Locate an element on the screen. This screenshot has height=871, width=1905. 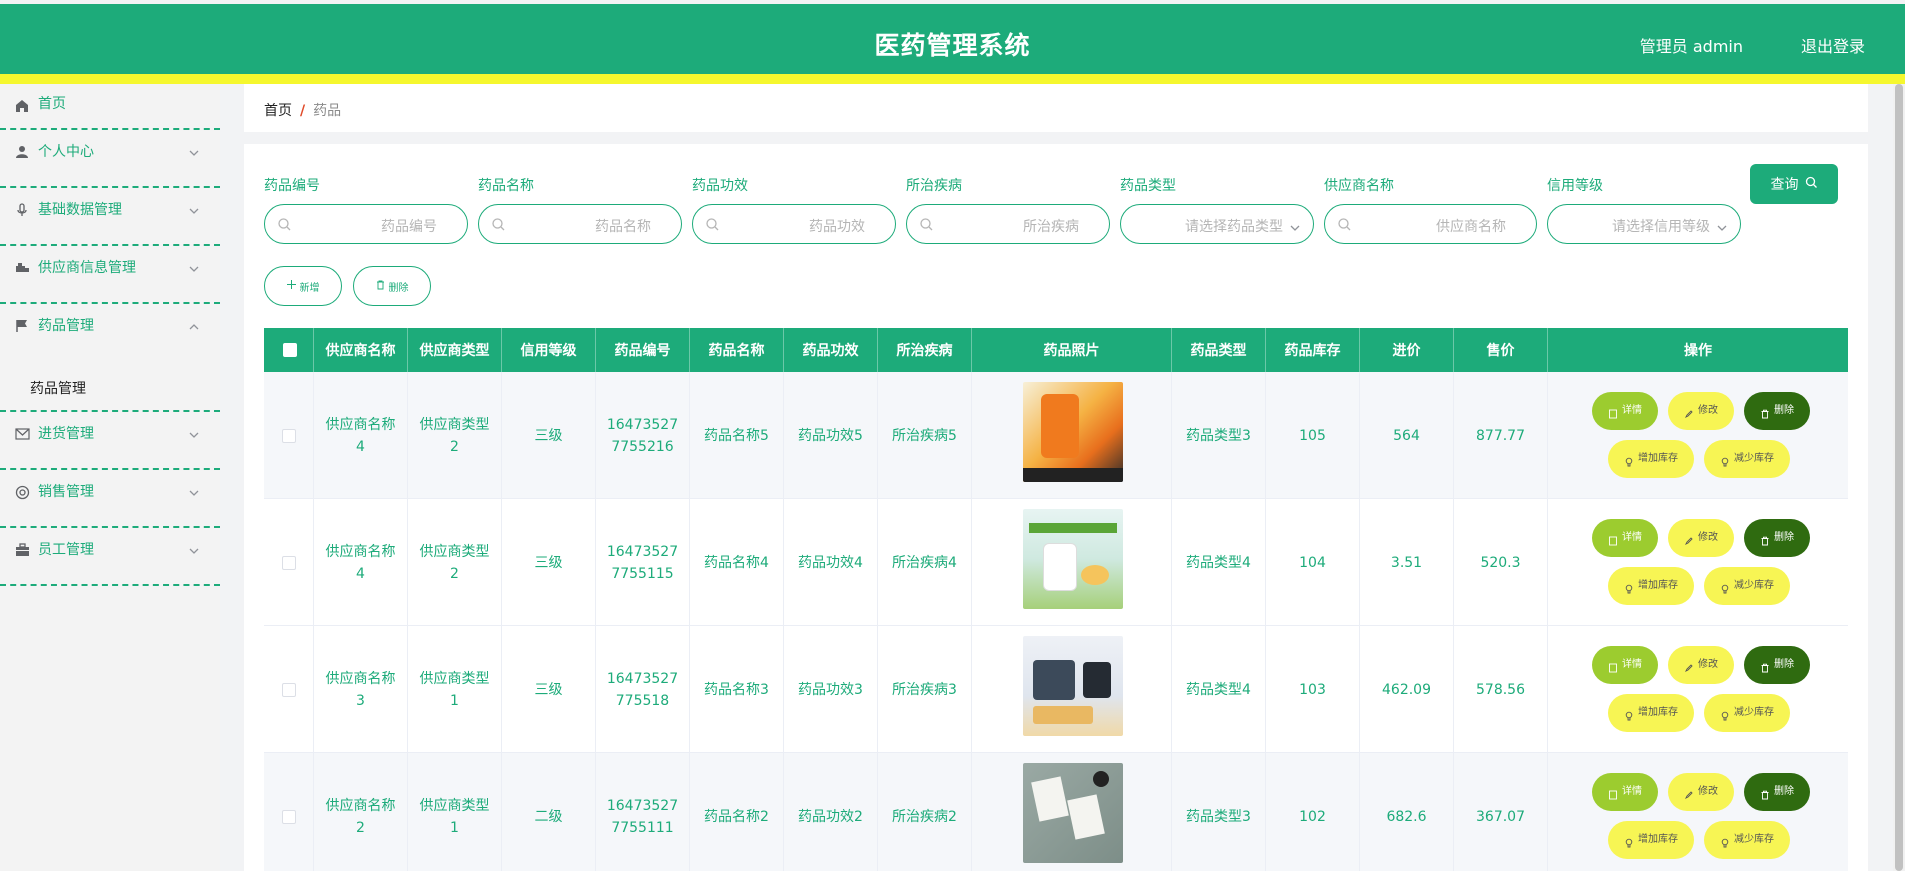
column-header: 供应商名称 is located at coordinates (361, 350).